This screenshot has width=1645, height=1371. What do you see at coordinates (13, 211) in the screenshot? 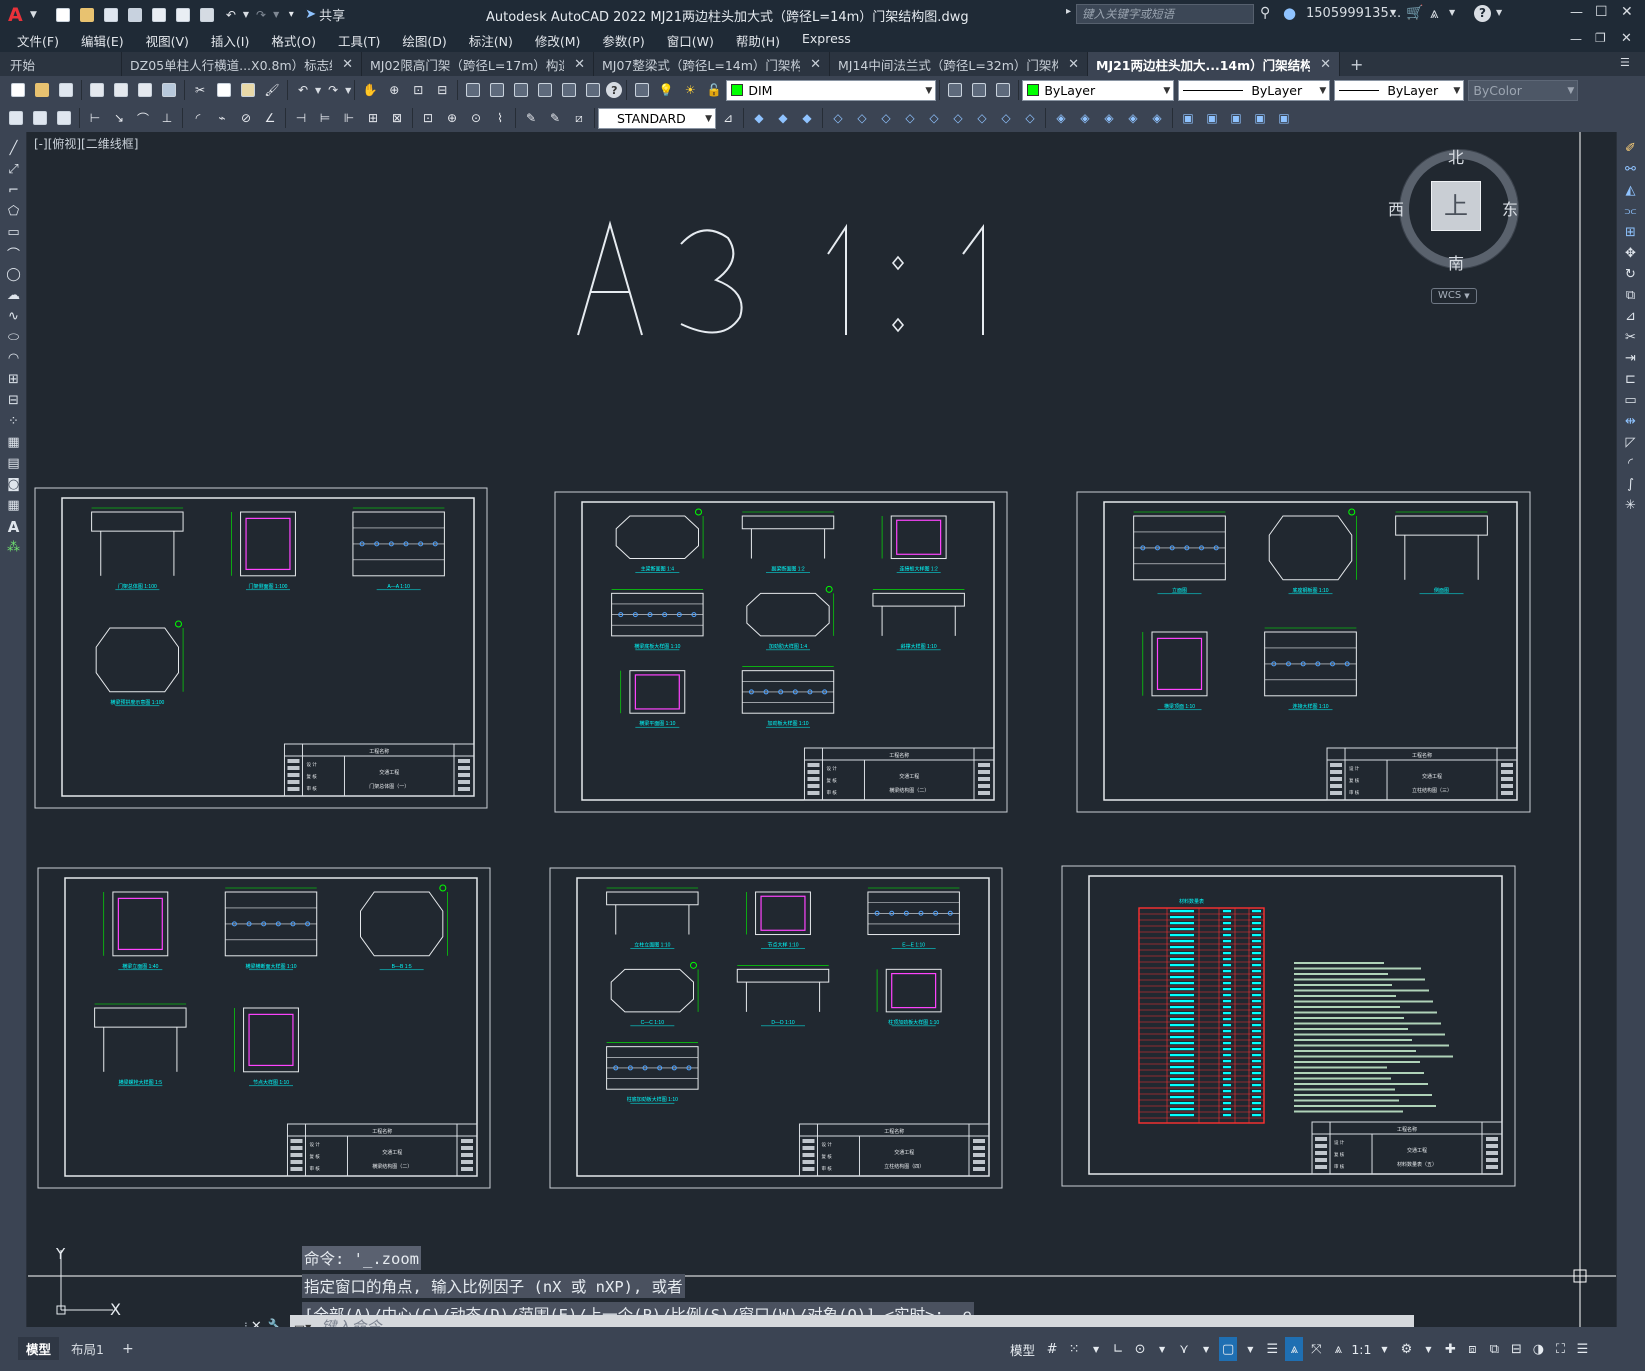
I see `polygon-tool-icon: ⬠` at bounding box center [13, 211].